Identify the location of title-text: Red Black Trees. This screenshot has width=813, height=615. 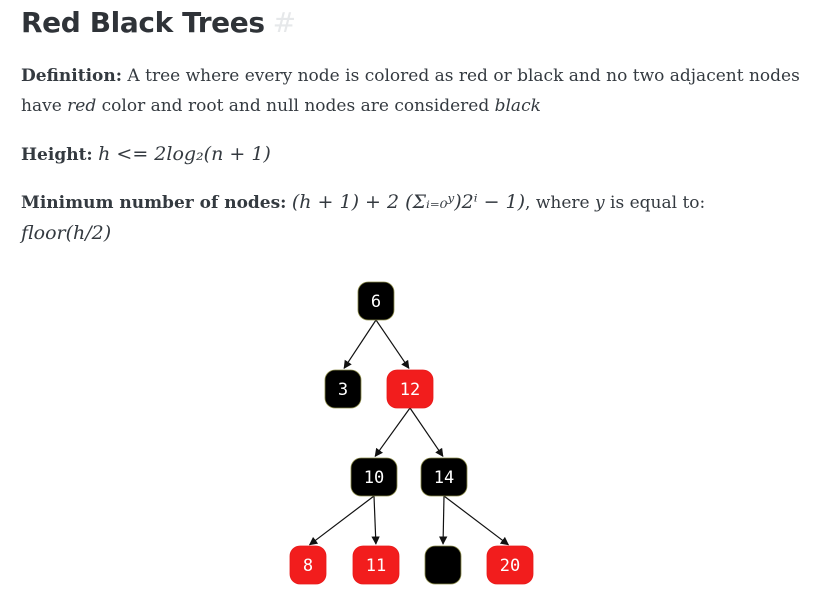
(143, 22).